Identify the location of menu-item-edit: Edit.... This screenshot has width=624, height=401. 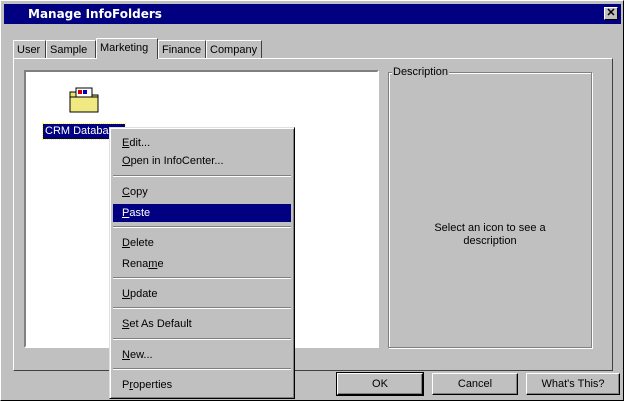
(202, 143).